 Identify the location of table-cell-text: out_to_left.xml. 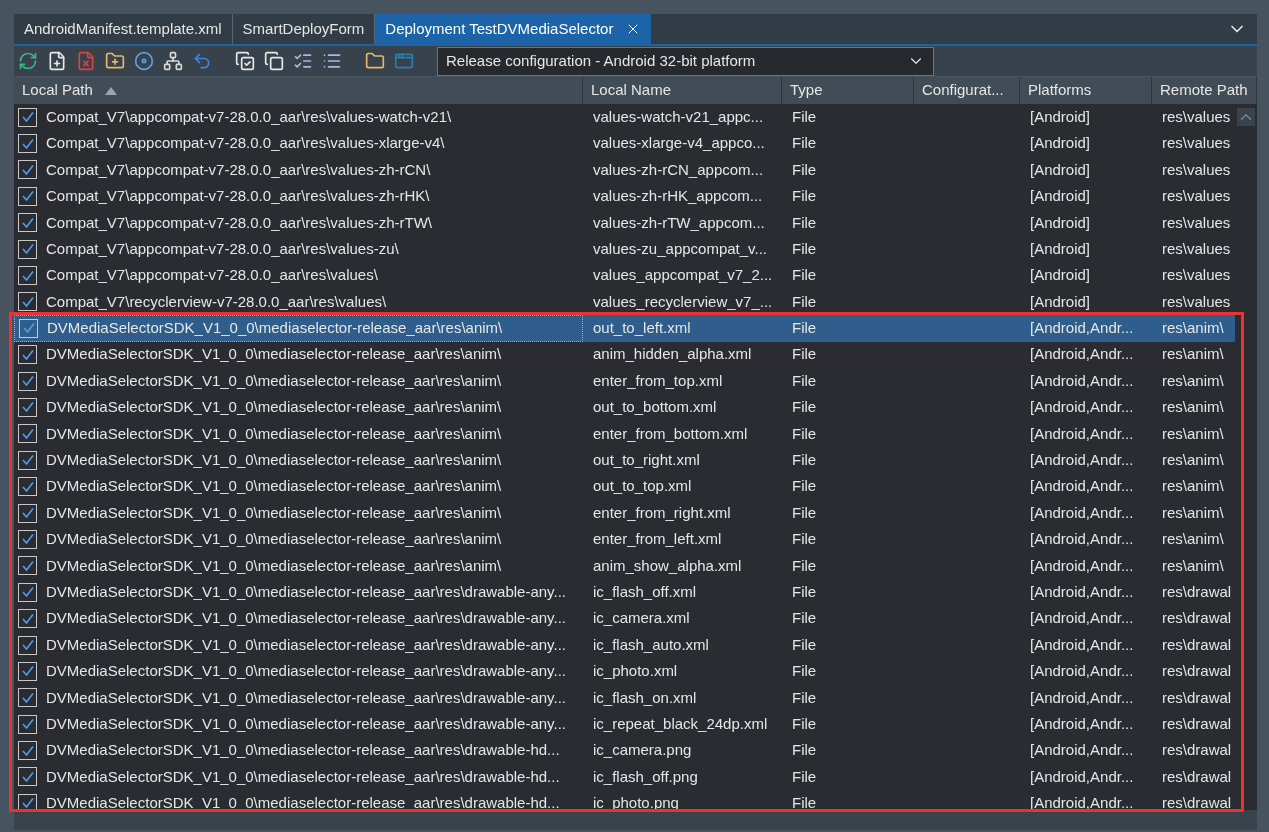
(642, 328).